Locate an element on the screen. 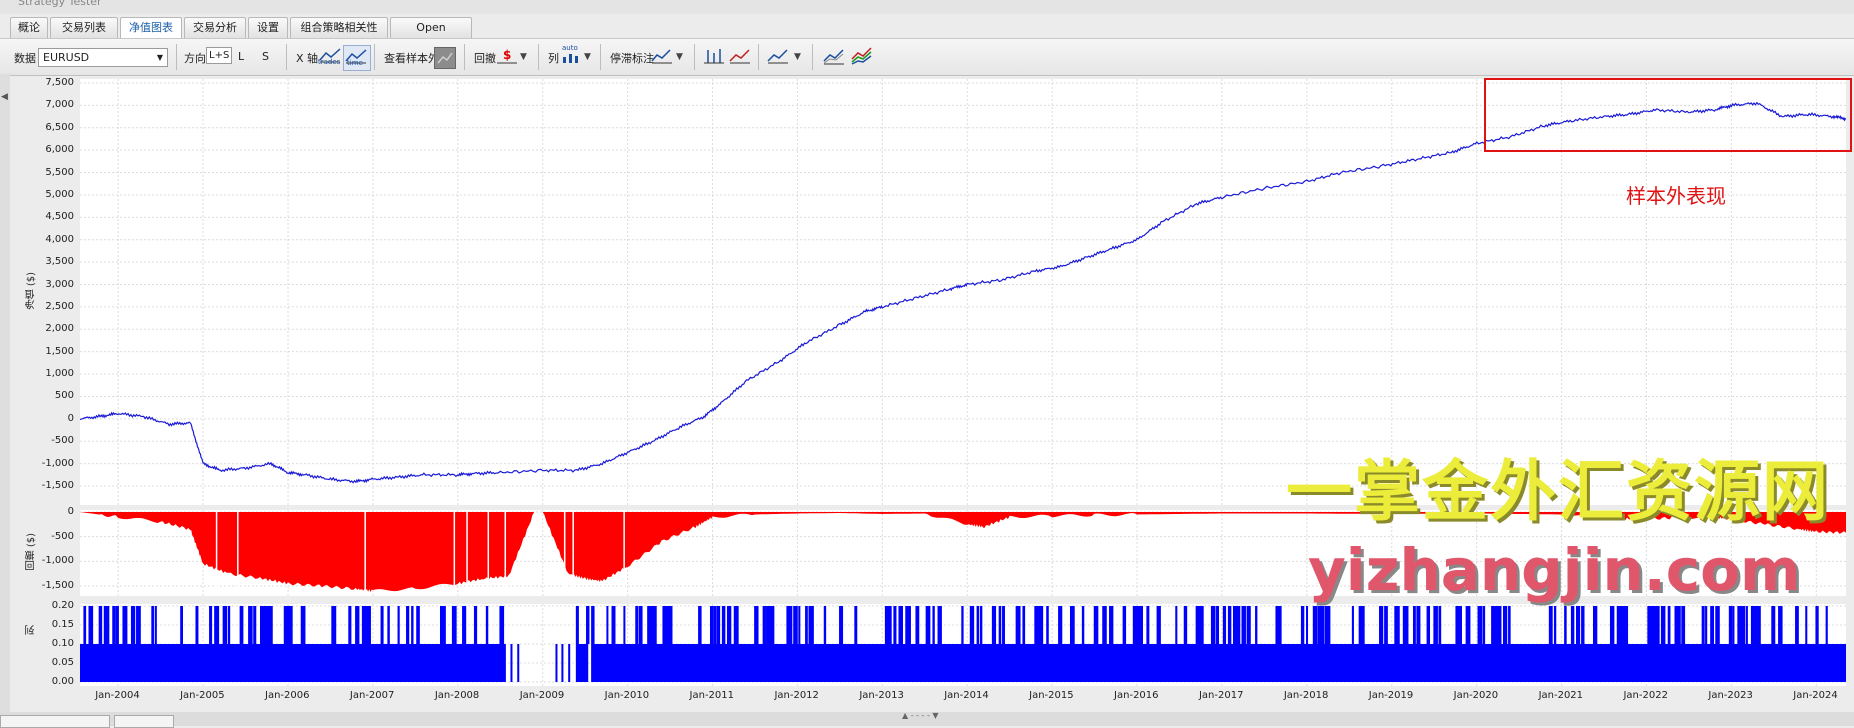 This screenshot has height=728, width=1854. drawdown-select: $ is located at coordinates (508, 57).